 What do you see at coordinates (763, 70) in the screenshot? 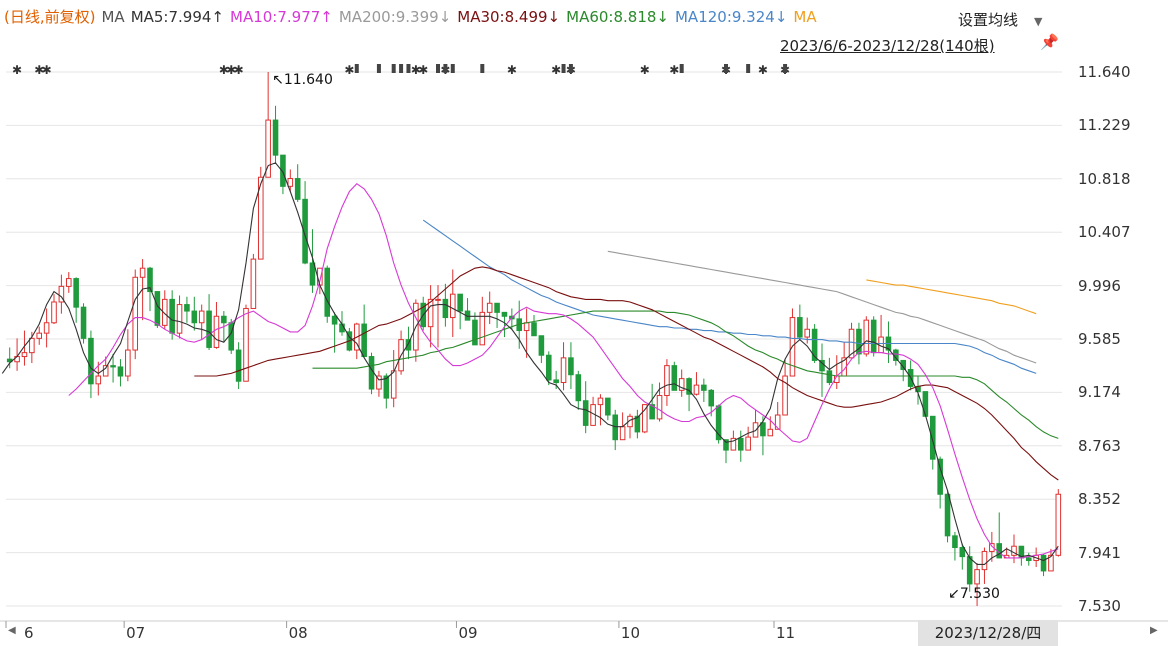
I see `signal-star-16: ✱` at bounding box center [763, 70].